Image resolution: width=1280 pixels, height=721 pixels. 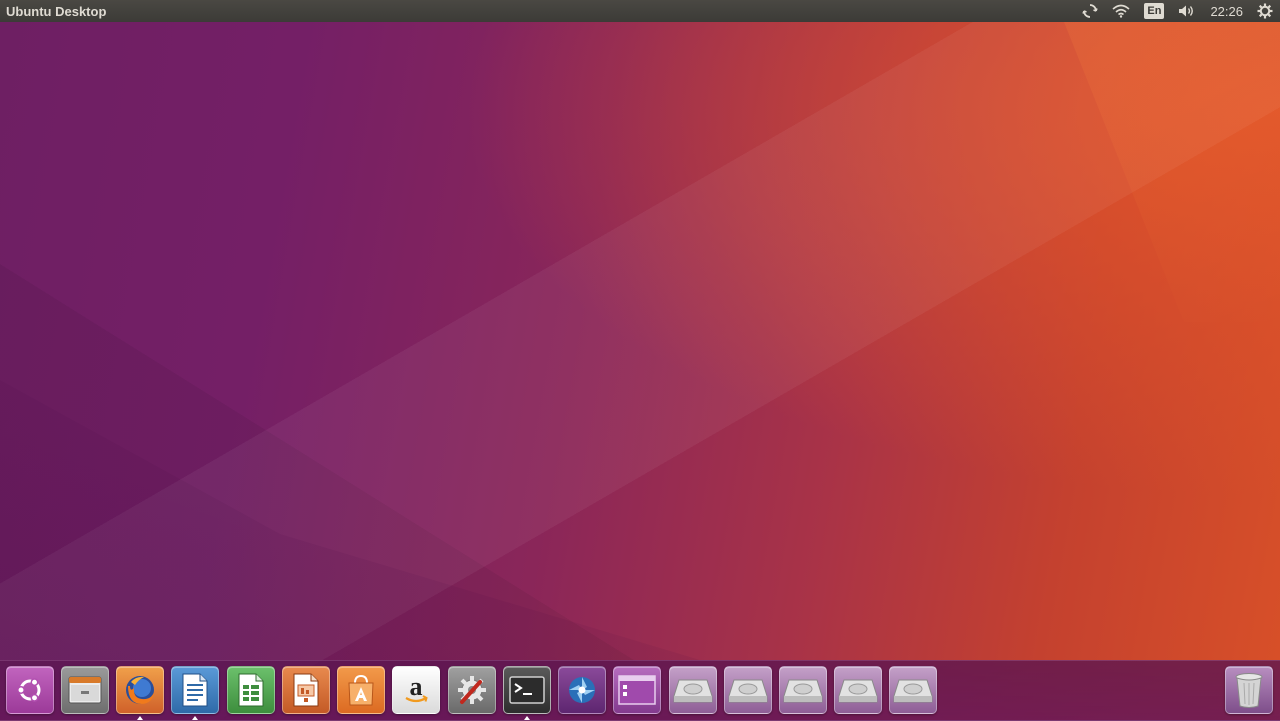 I want to click on system-settings-launcher, so click(x=472, y=690).